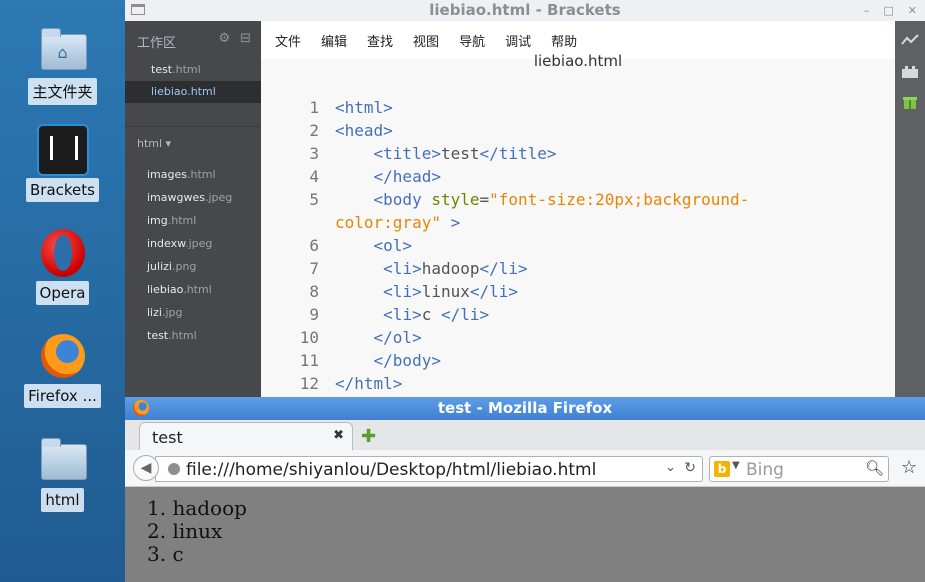 The image size is (925, 582). What do you see at coordinates (525, 435) in the screenshot?
I see `tab-strip: test ✖ ✚` at bounding box center [525, 435].